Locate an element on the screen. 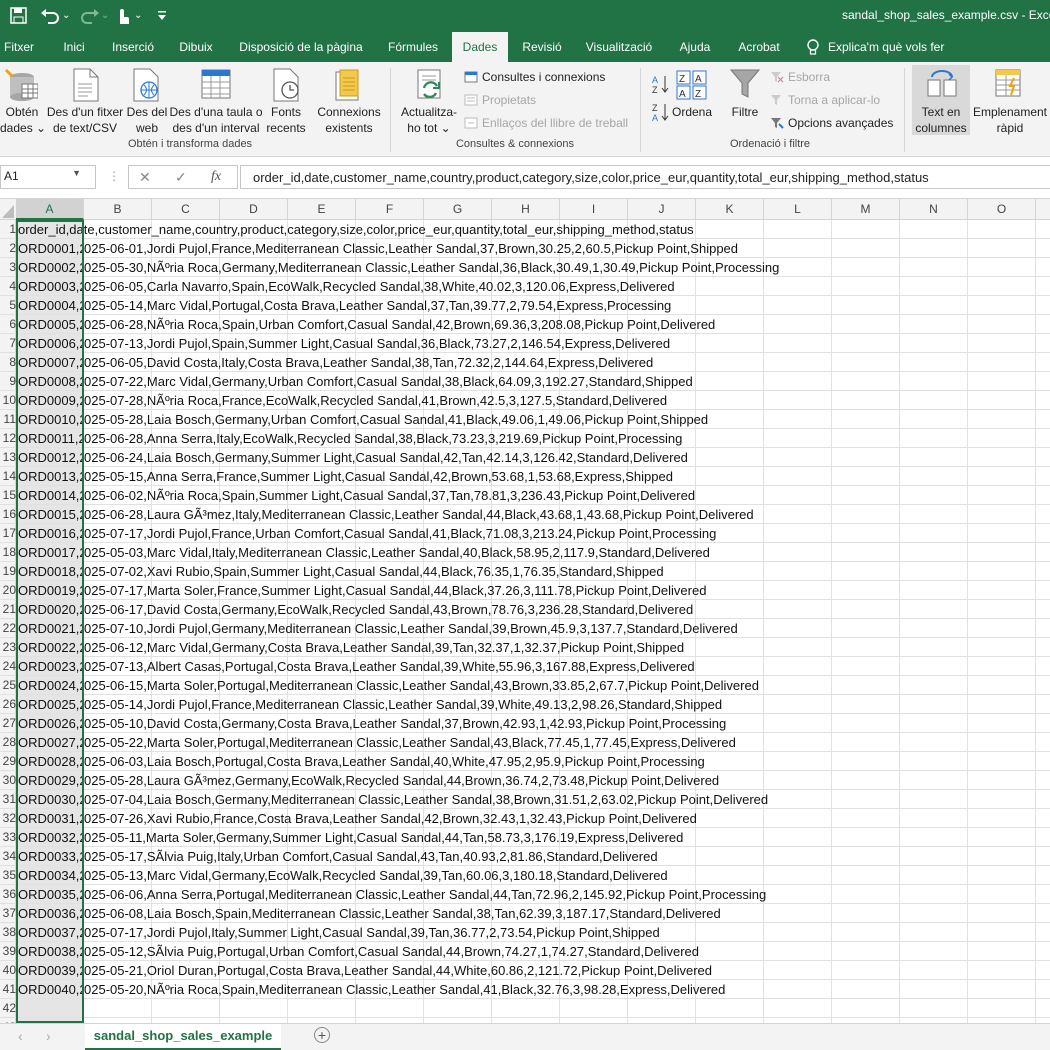 The width and height of the screenshot is (1050, 1050). add-sheet-icon: + is located at coordinates (322, 1035).